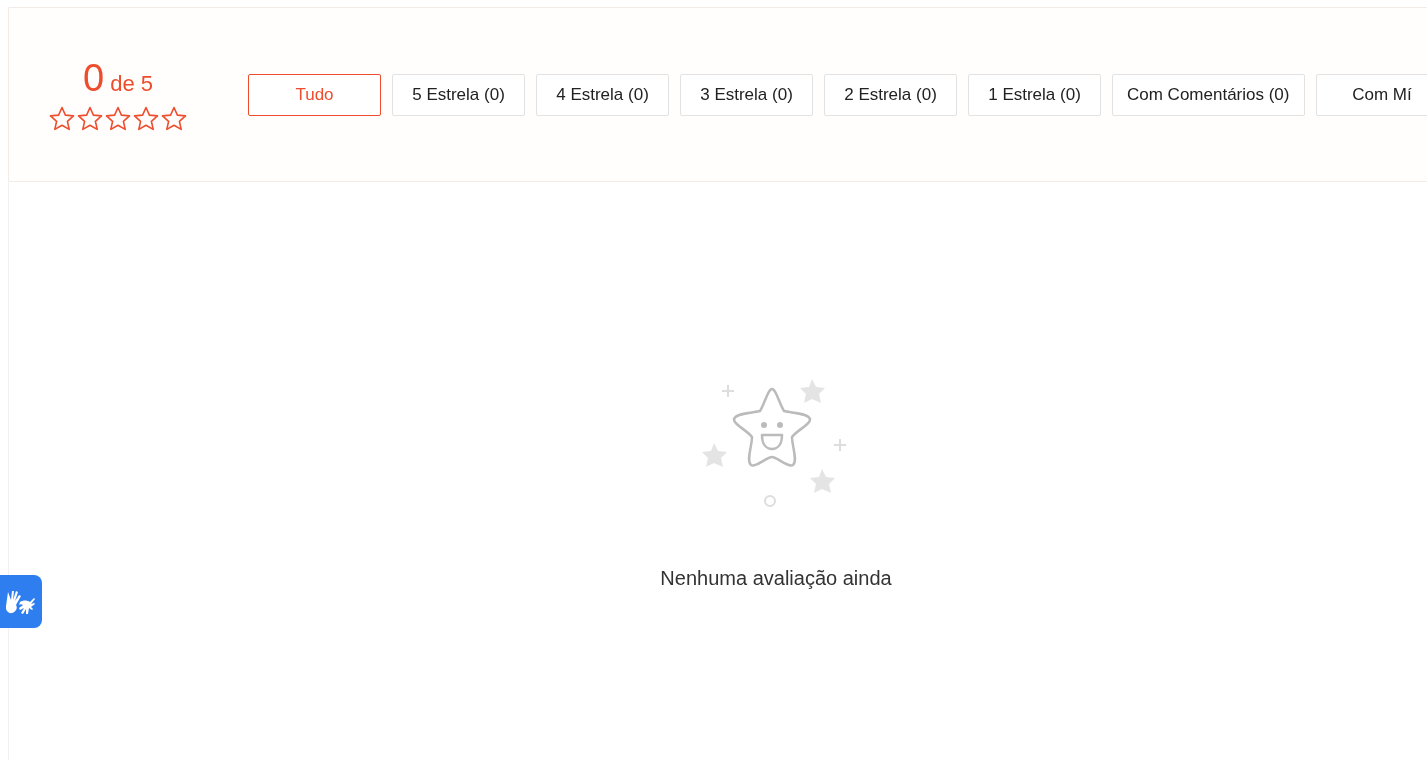 The image size is (1427, 767). What do you see at coordinates (21, 601) in the screenshot?
I see `accessibility-button` at bounding box center [21, 601].